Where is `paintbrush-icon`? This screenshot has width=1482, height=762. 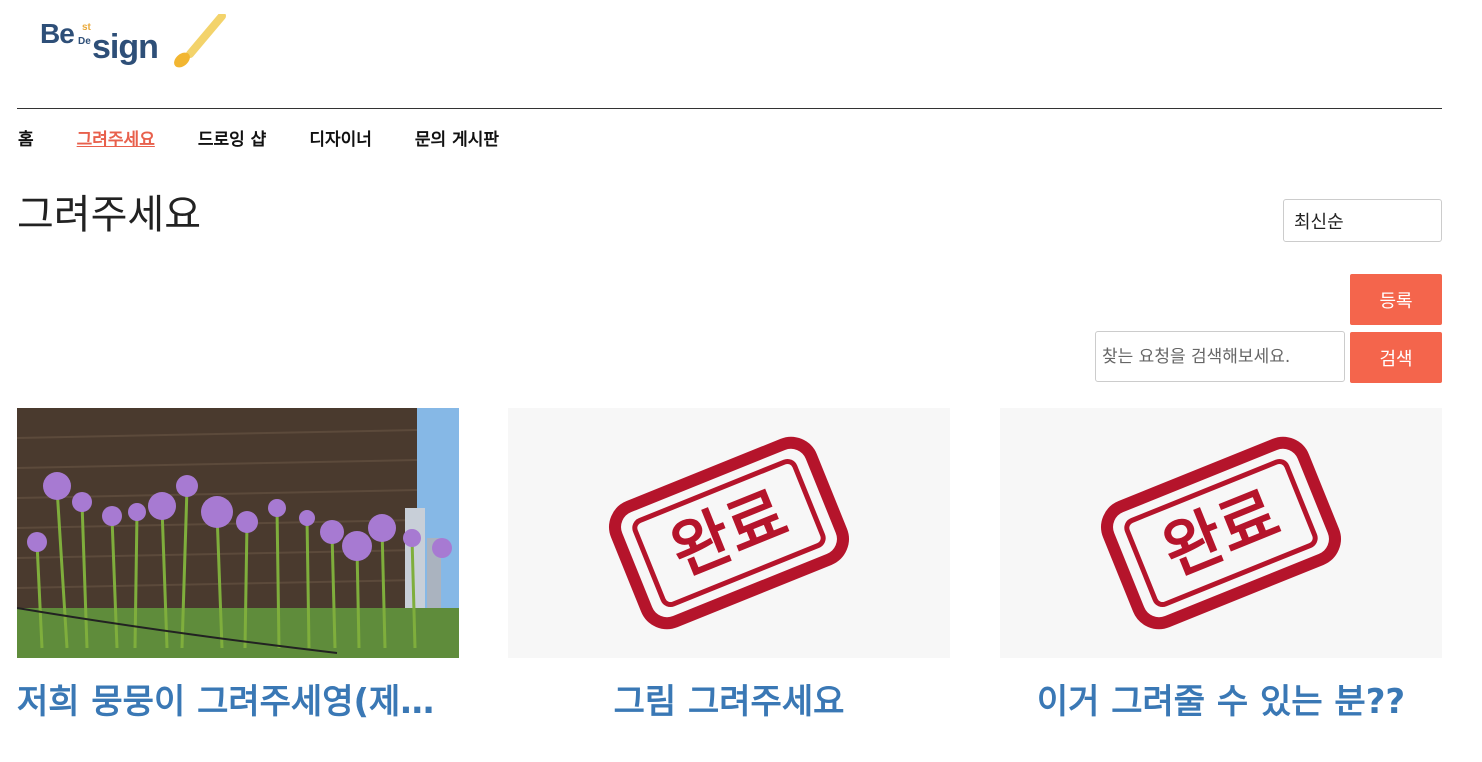
paintbrush-icon is located at coordinates (200, 41).